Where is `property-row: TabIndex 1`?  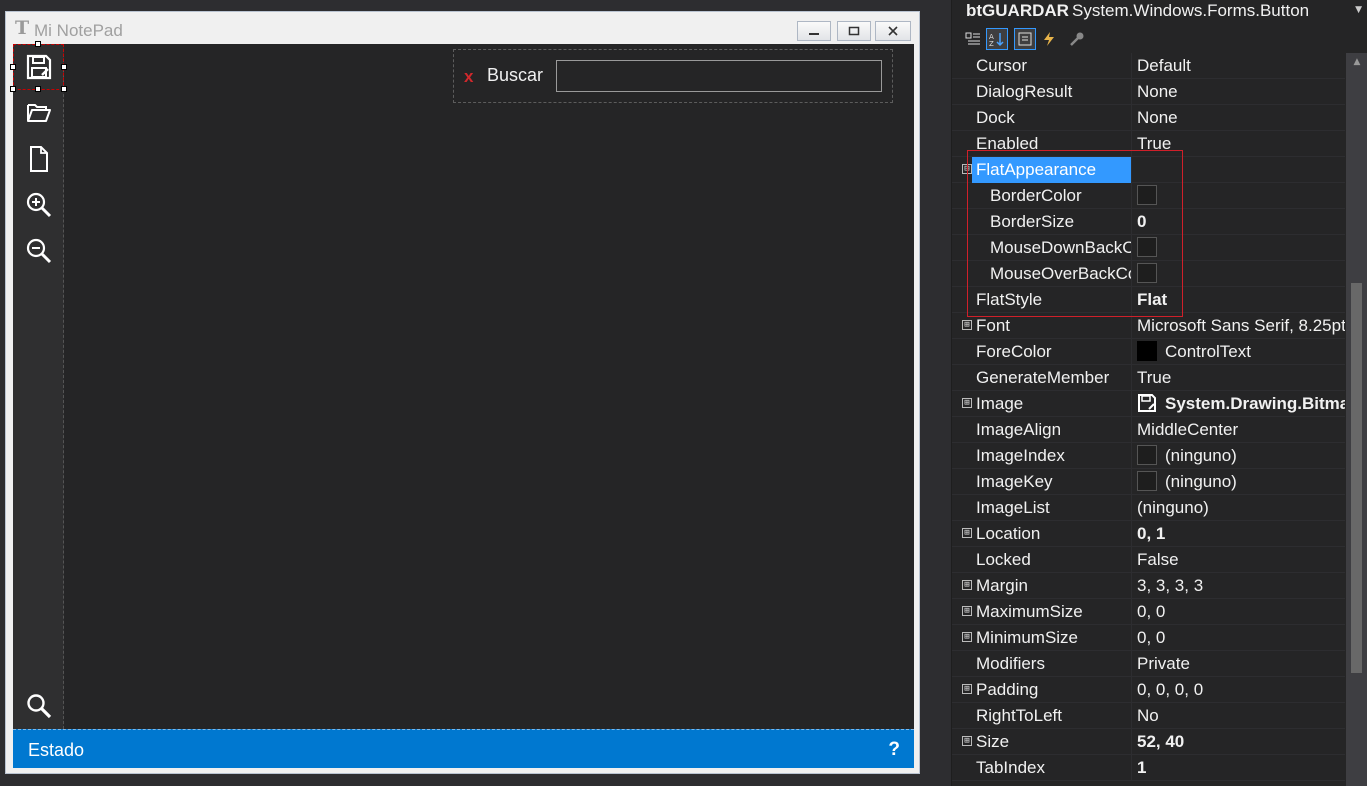 property-row: TabIndex 1 is located at coordinates (1148, 768).